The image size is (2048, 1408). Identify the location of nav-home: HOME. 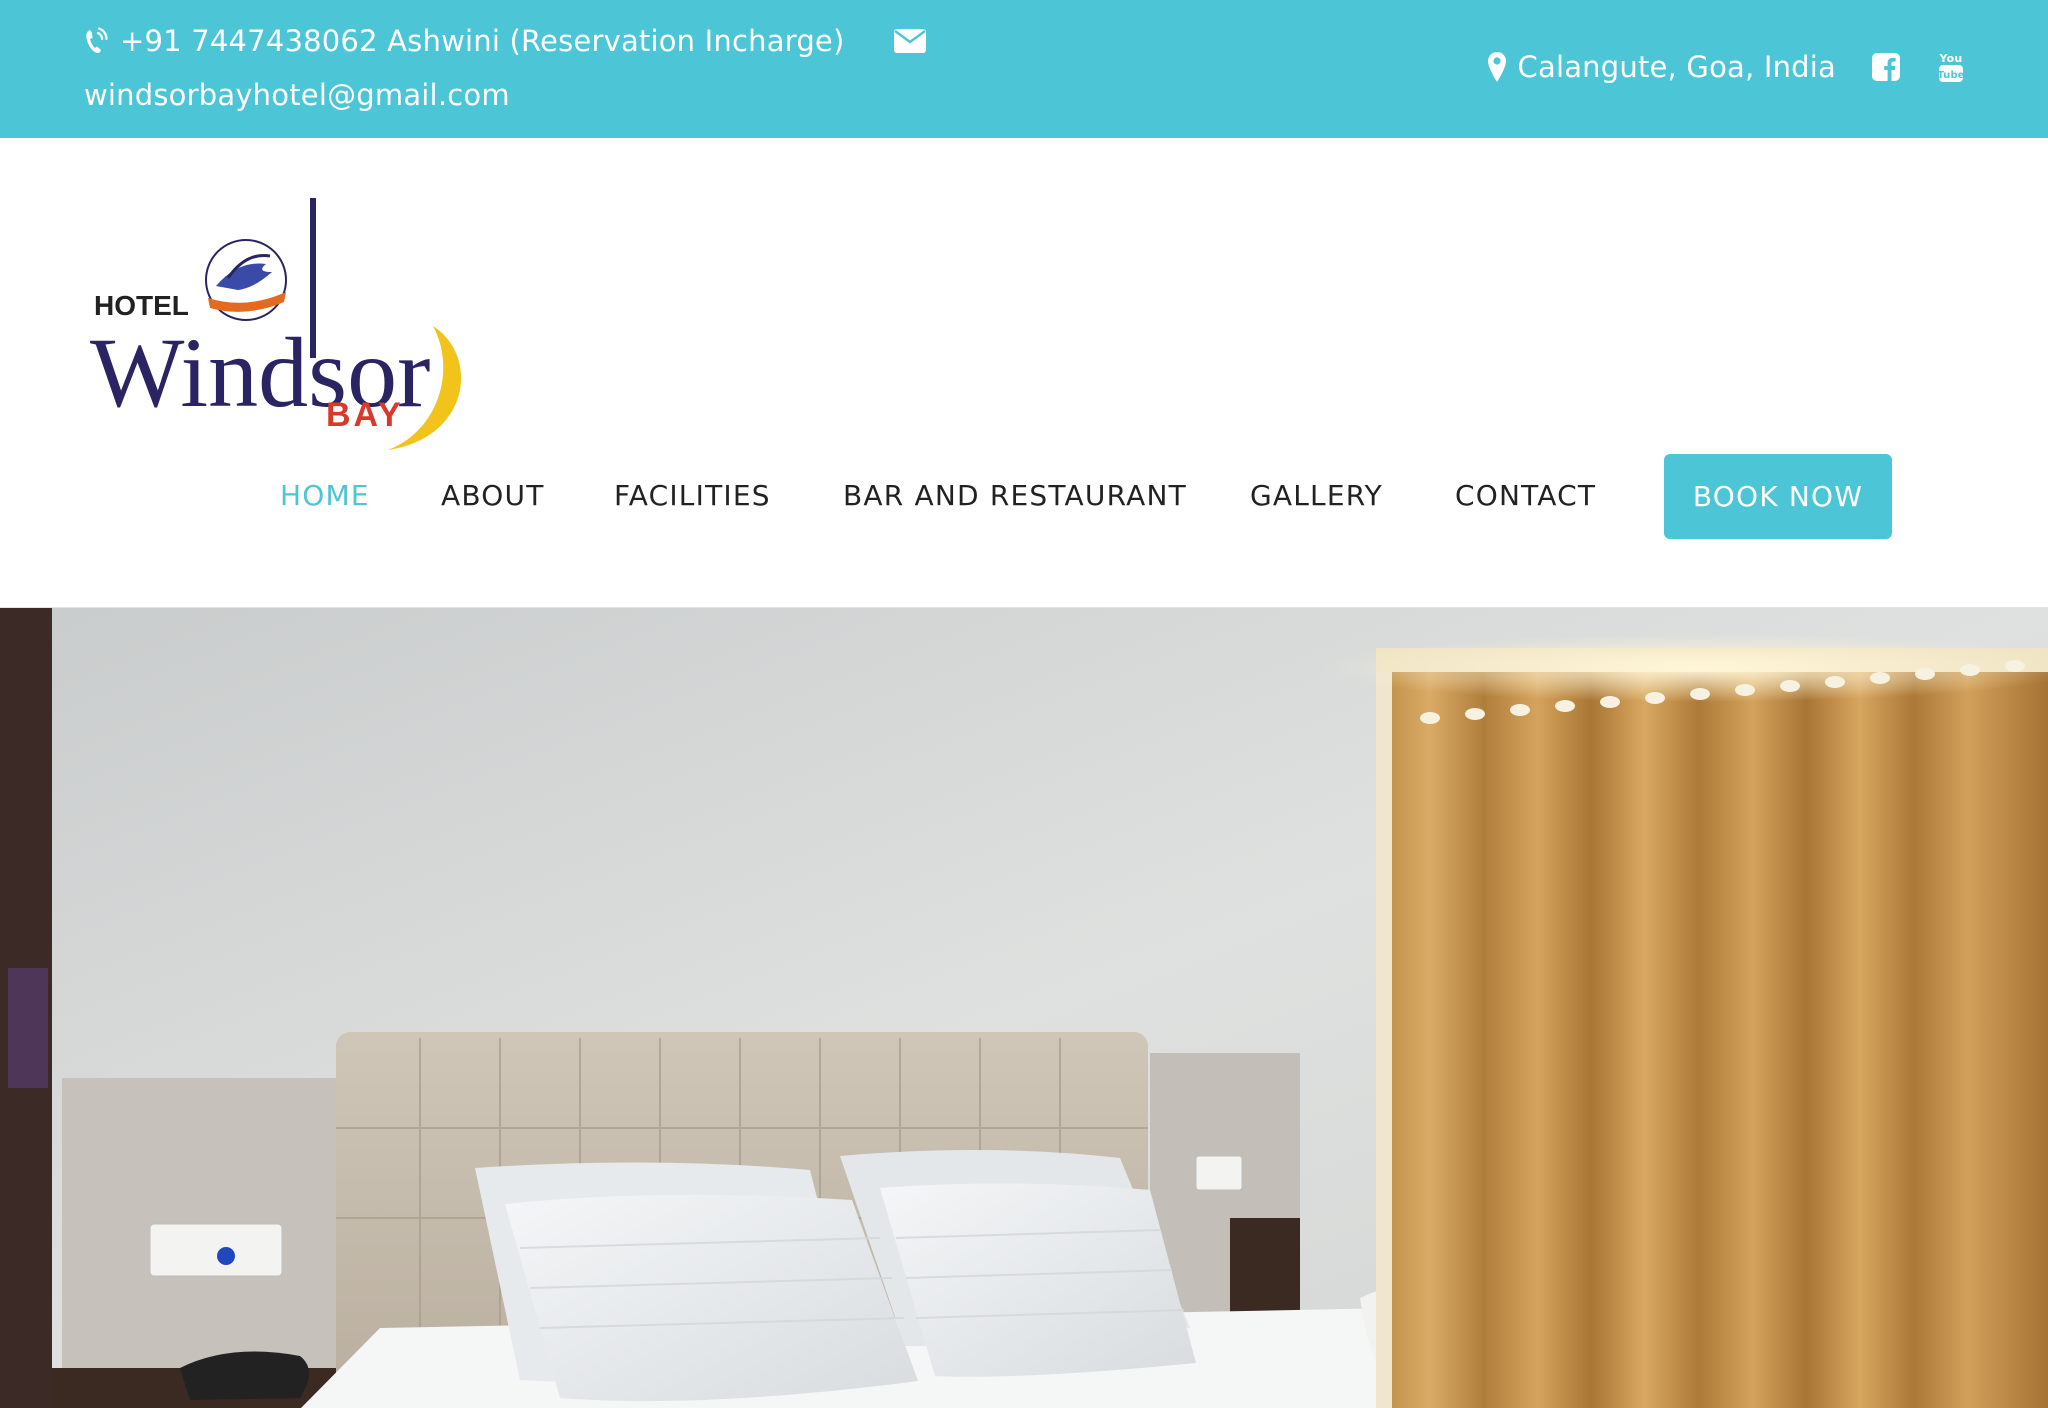
(325, 495).